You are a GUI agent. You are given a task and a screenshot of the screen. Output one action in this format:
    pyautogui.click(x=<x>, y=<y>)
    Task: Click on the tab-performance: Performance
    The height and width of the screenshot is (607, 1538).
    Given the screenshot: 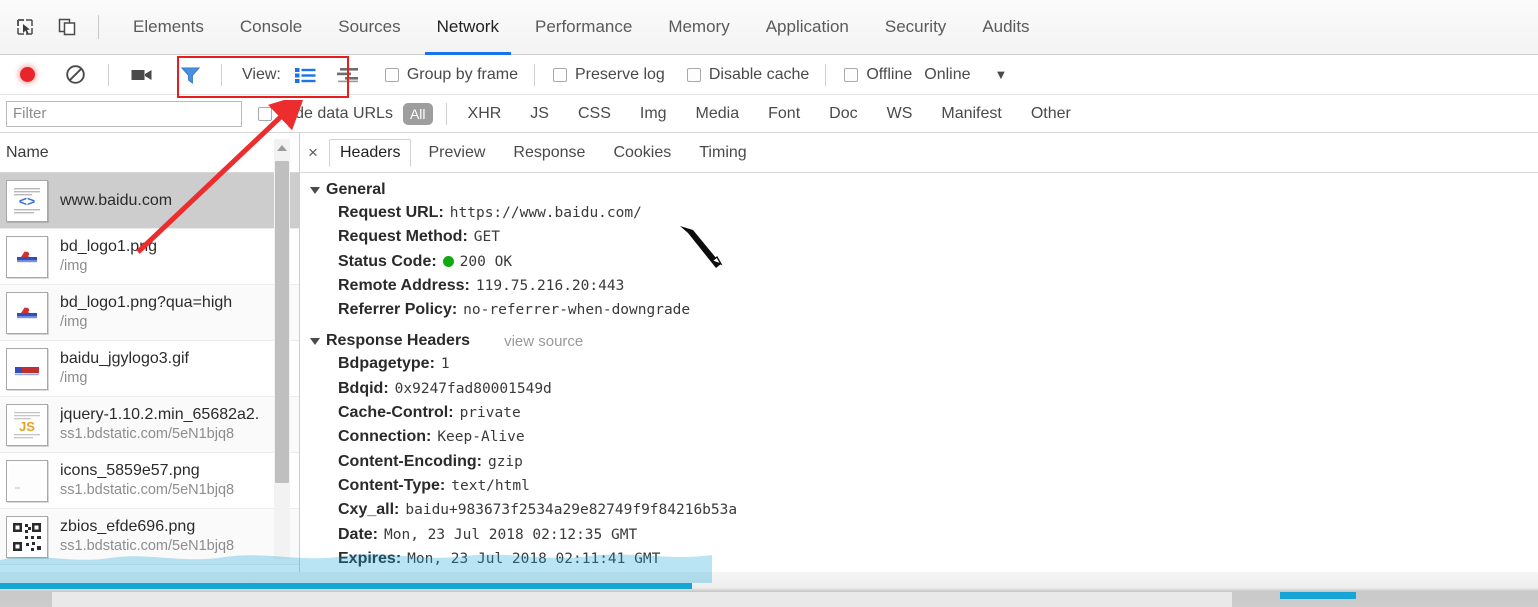 What is the action you would take?
    pyautogui.click(x=583, y=27)
    